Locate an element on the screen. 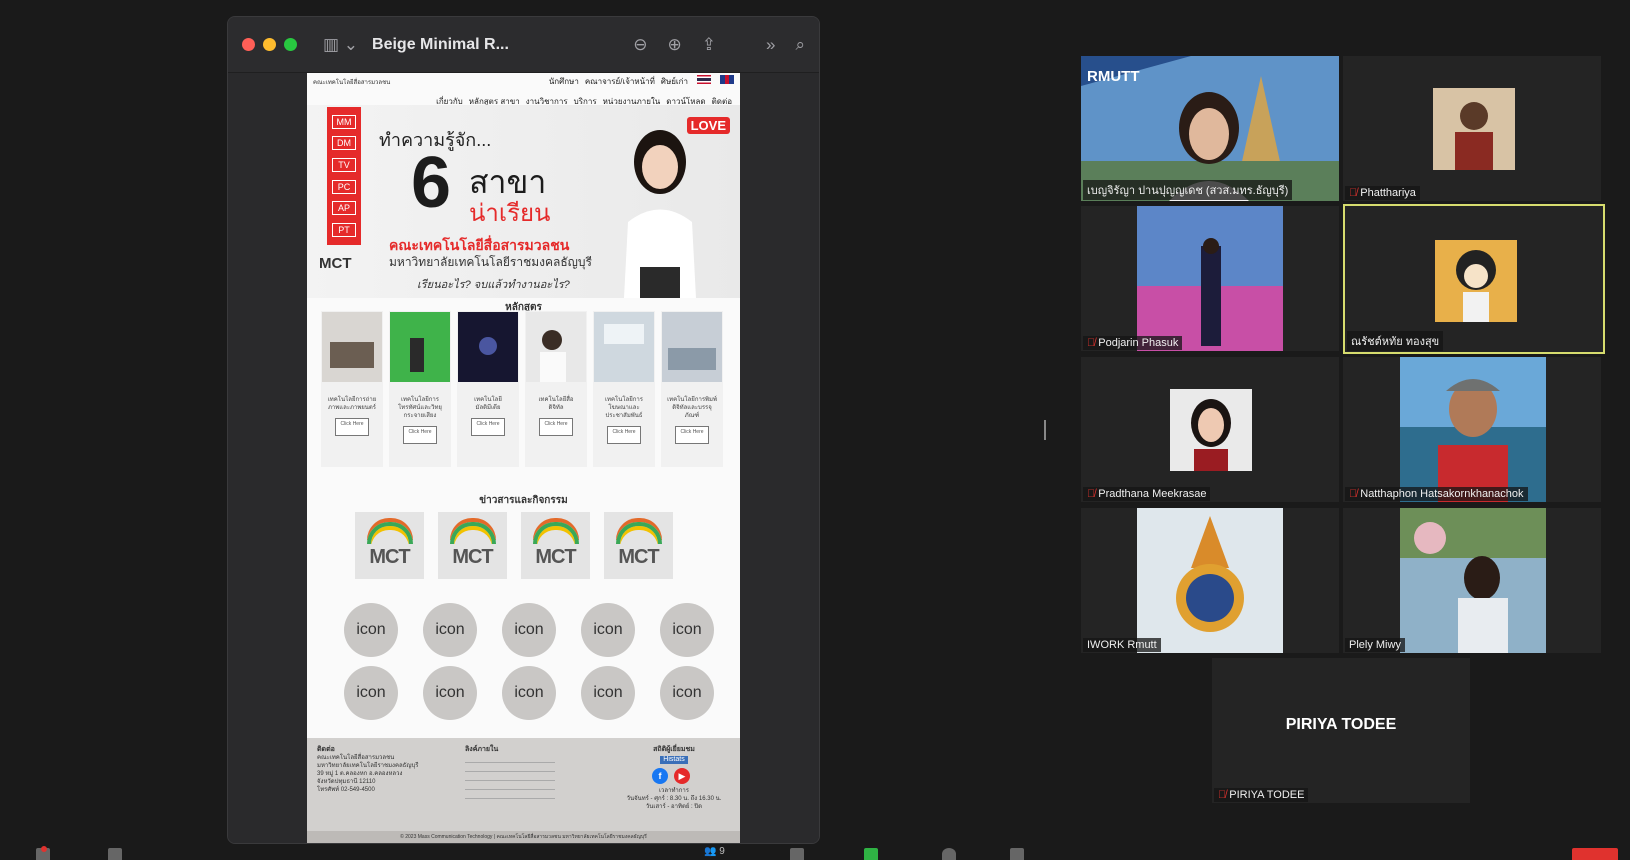  window-titlebar: ▥ ⌄ Beige Minimal R... ⊖ ⊕ ⇪ » ⌕ is located at coordinates (523, 45).